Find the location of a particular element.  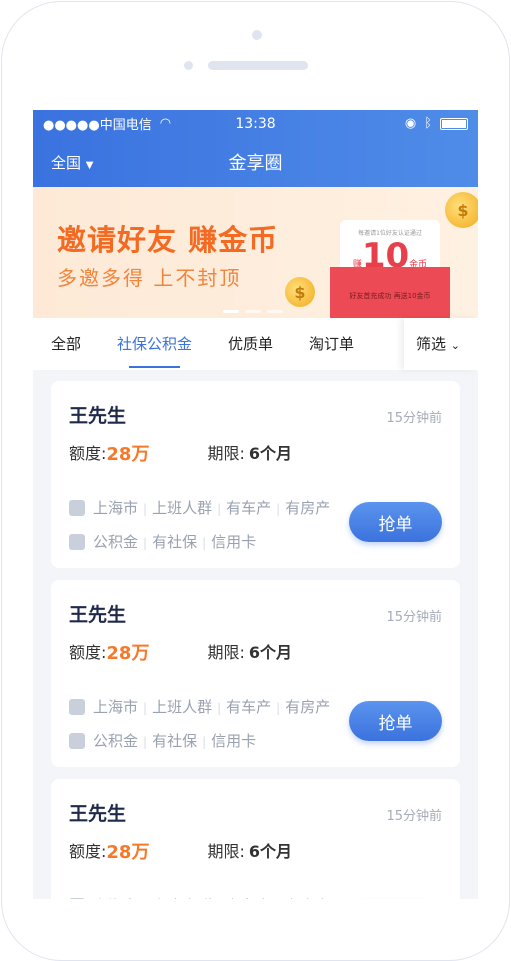

envelope-bottom-text: 好友首充成功 再送10金币 is located at coordinates (390, 292).